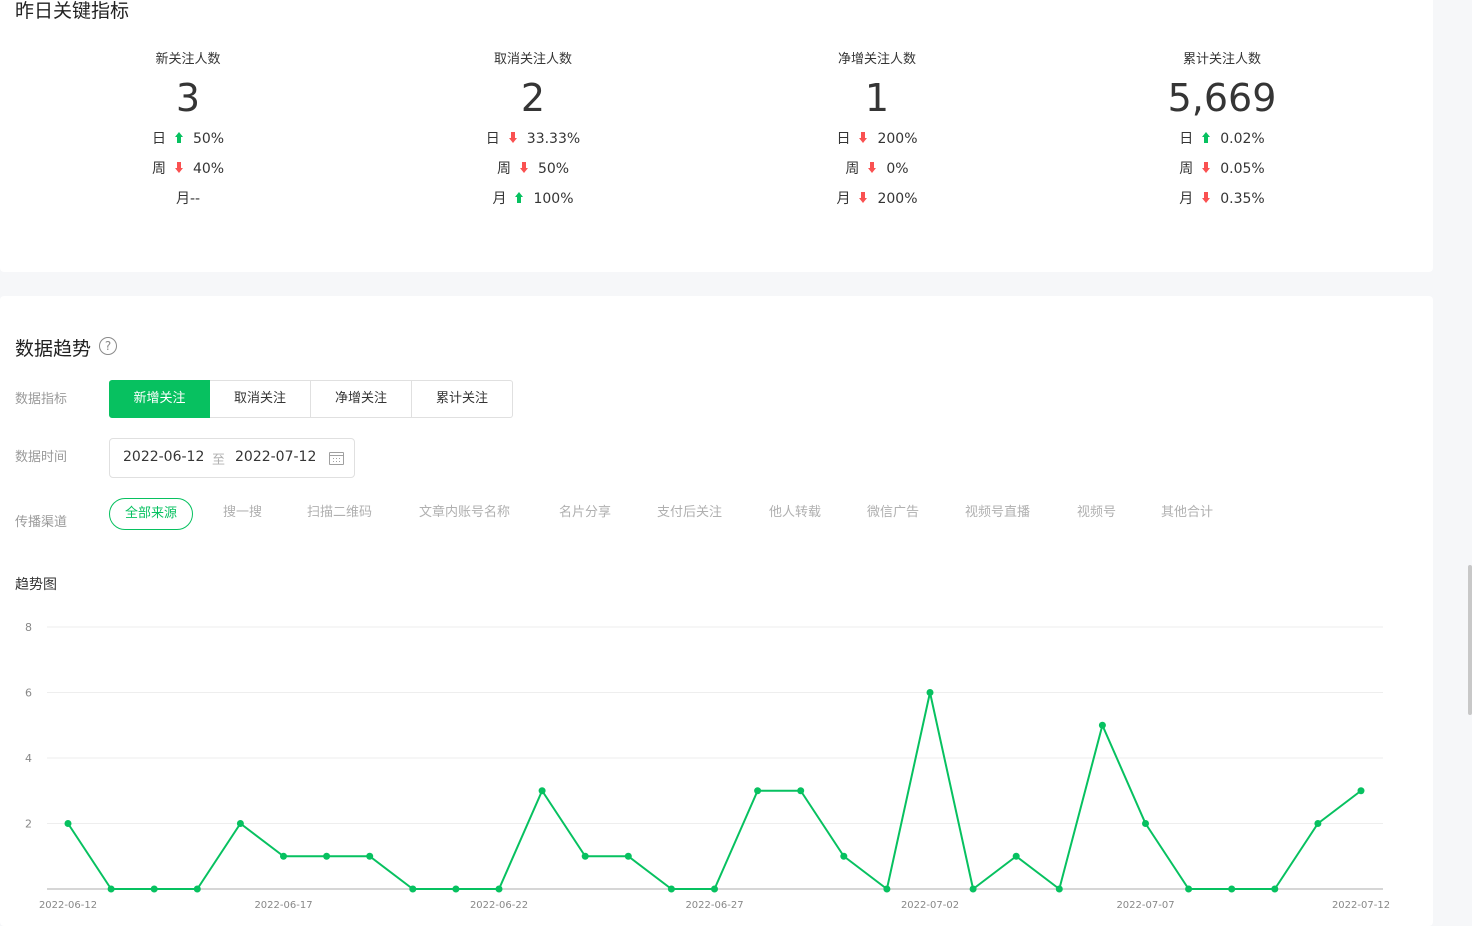  Describe the element at coordinates (553, 199) in the screenshot. I see `change-percent: 100%` at that location.